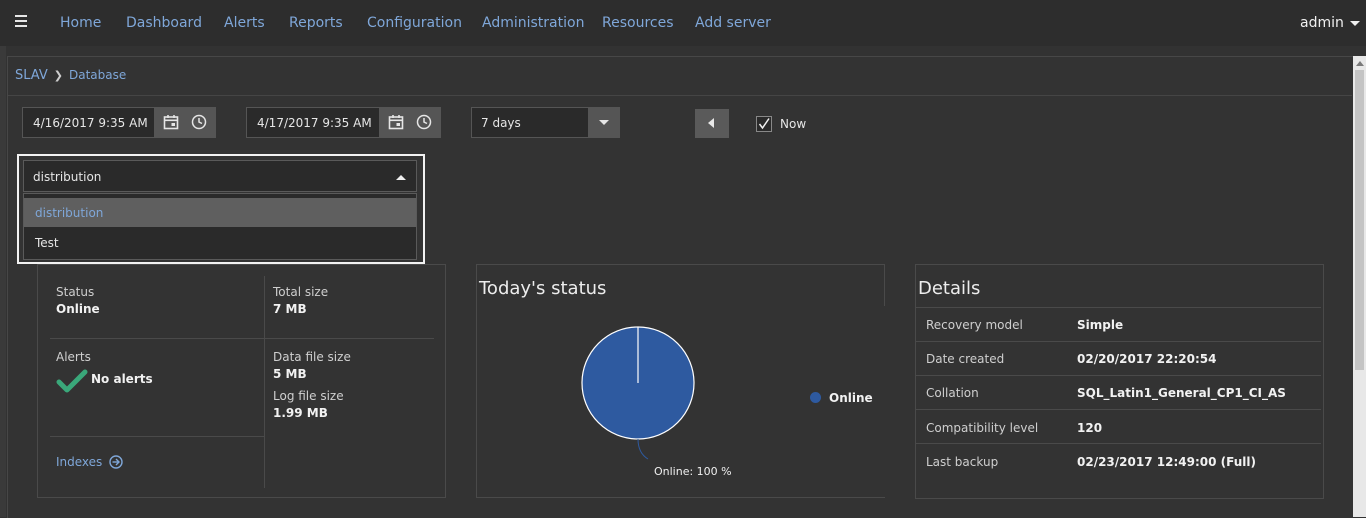 The image size is (1366, 518). What do you see at coordinates (851, 398) in the screenshot?
I see `legend-online-label: Online` at bounding box center [851, 398].